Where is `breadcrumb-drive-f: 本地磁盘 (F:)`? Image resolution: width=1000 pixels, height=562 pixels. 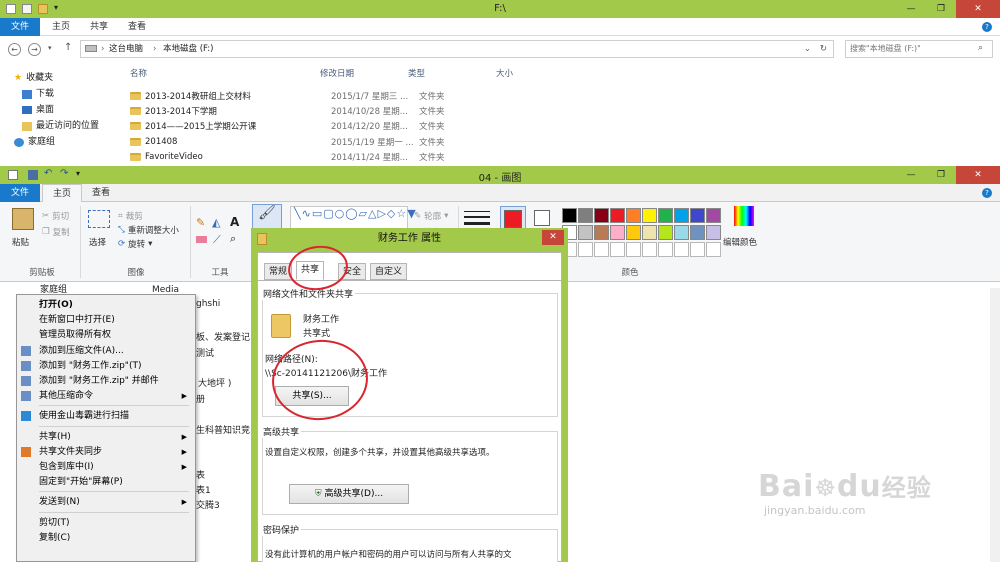 breadcrumb-drive-f: 本地磁盘 (F:) is located at coordinates (188, 49).